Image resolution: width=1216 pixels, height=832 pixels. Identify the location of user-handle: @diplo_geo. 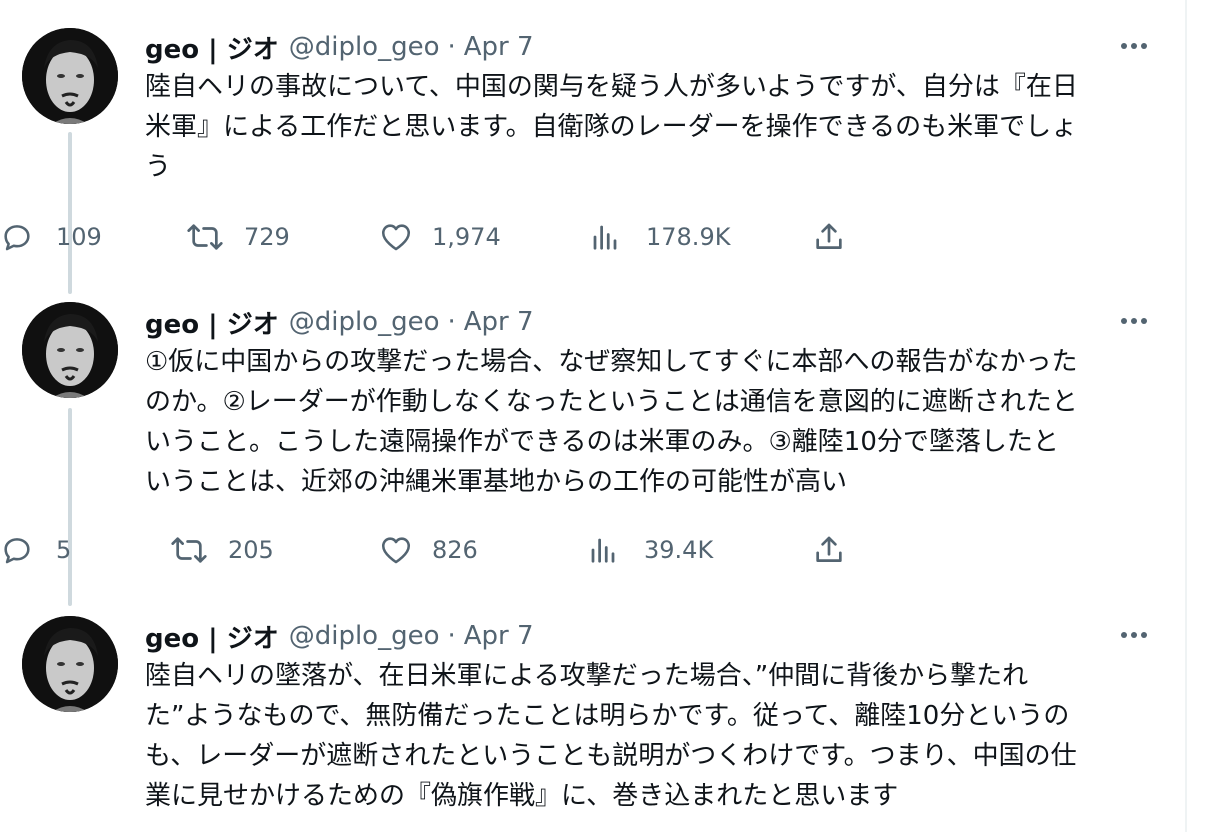
(364, 636).